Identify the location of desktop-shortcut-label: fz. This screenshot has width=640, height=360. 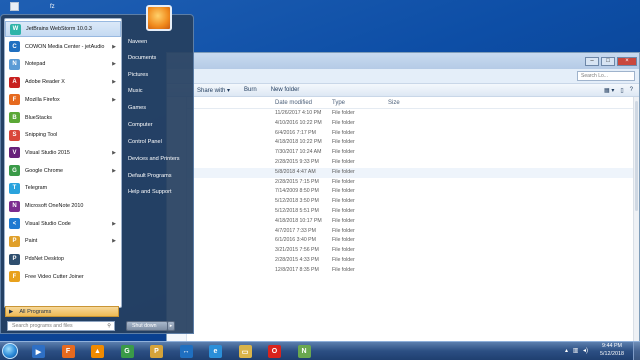
(52, 7).